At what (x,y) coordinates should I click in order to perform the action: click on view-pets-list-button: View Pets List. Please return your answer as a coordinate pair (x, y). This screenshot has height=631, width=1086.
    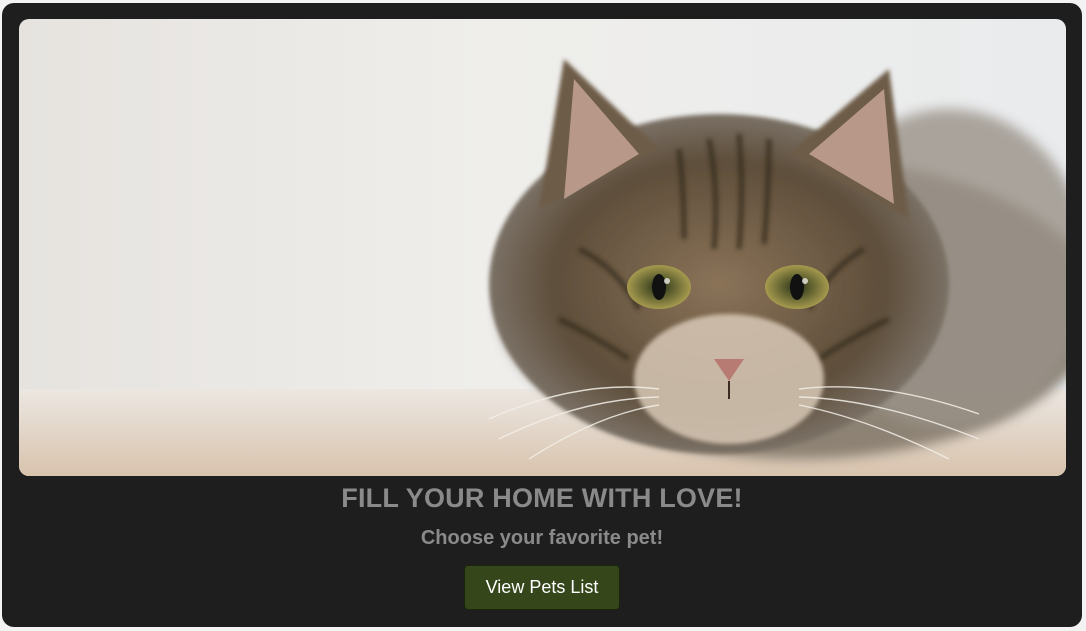
    Looking at the image, I should click on (542, 587).